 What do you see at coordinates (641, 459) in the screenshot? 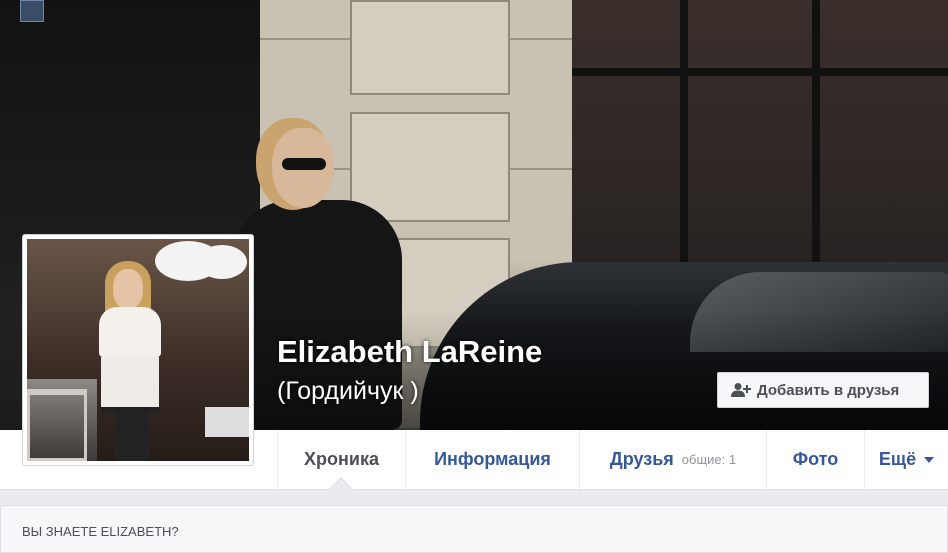
I see `tab-friends-label: Друзья` at bounding box center [641, 459].